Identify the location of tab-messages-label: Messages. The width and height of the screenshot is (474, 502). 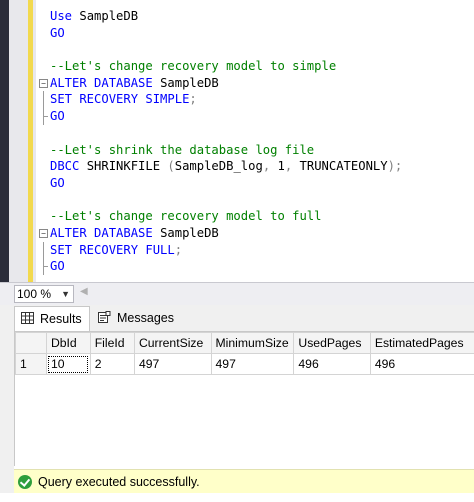
(145, 318).